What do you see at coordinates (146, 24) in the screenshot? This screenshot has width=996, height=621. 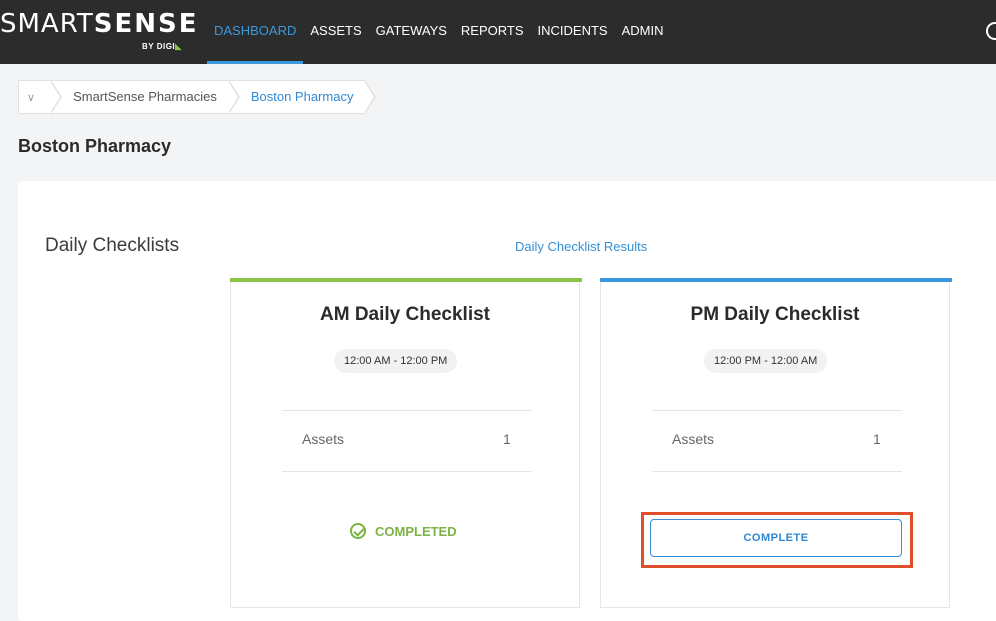 I see `brand-name-bold: SENSE` at bounding box center [146, 24].